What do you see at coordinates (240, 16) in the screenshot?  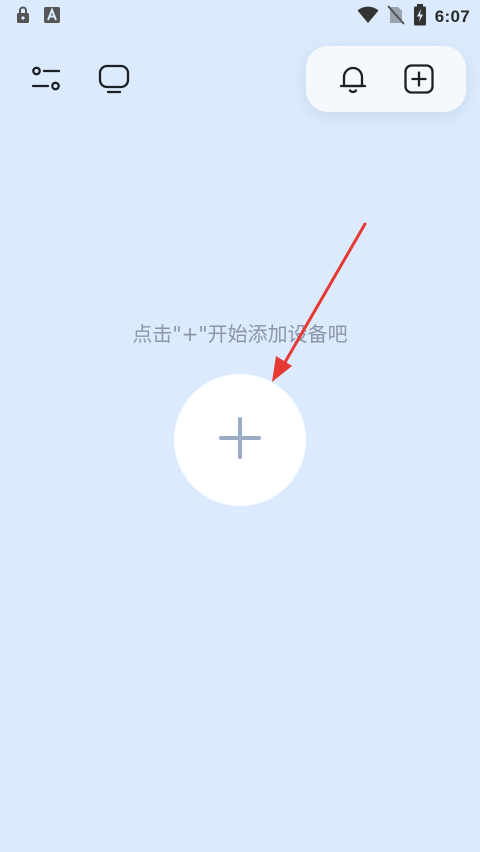 I see `status-bar: 6:07` at bounding box center [240, 16].